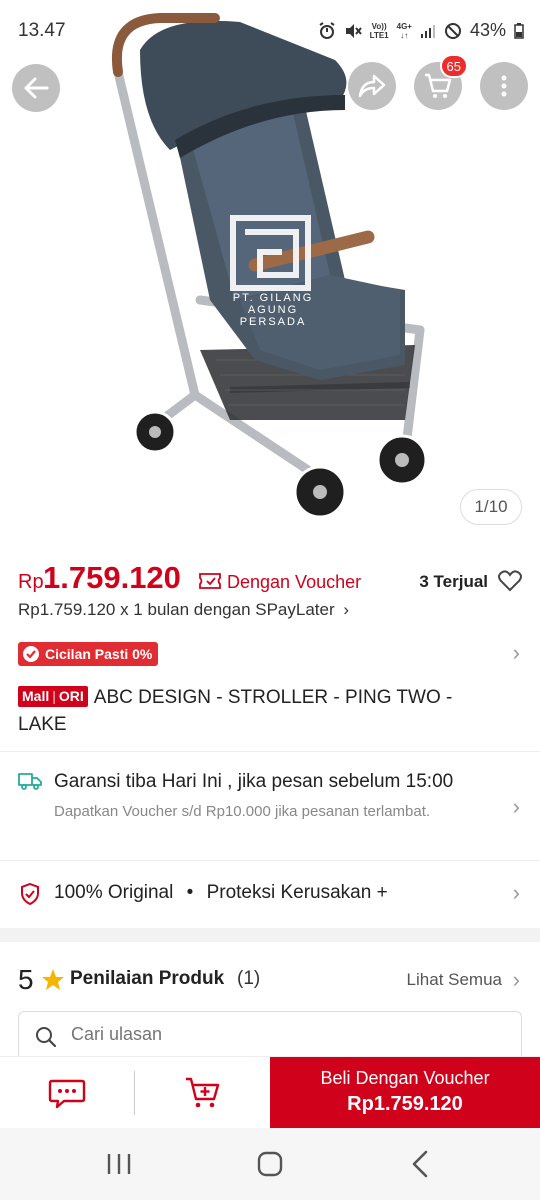 Image resolution: width=540 pixels, height=1200 pixels. Describe the element at coordinates (273, 310) in the screenshot. I see `watermark-text: PT. GILANG AGUNG PERSADA` at that location.